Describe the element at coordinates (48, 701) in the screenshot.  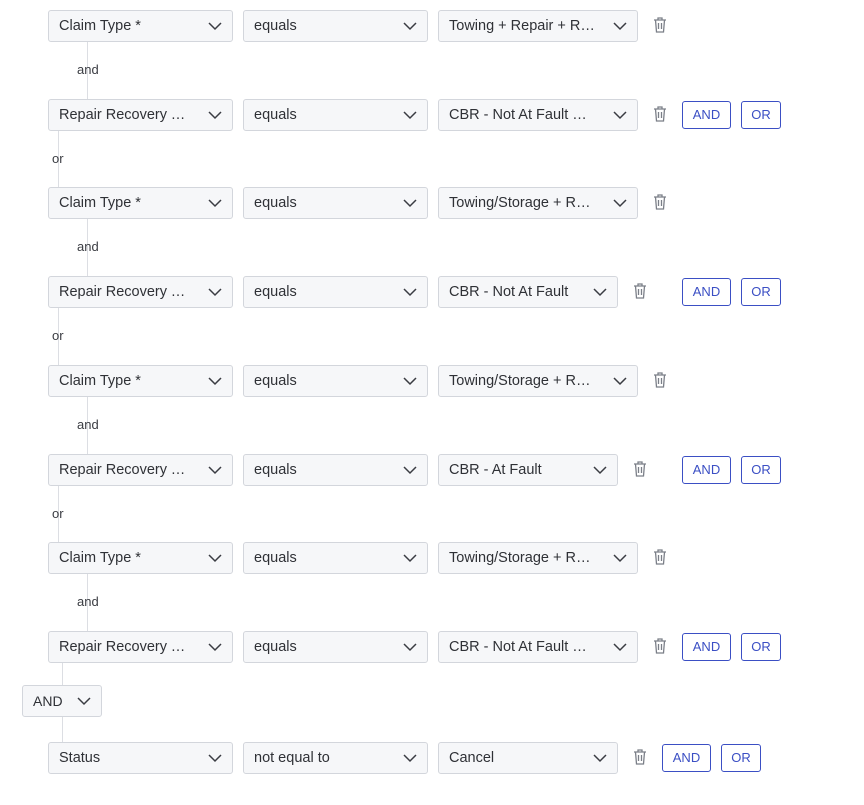
I see `group-join-value: AND` at that location.